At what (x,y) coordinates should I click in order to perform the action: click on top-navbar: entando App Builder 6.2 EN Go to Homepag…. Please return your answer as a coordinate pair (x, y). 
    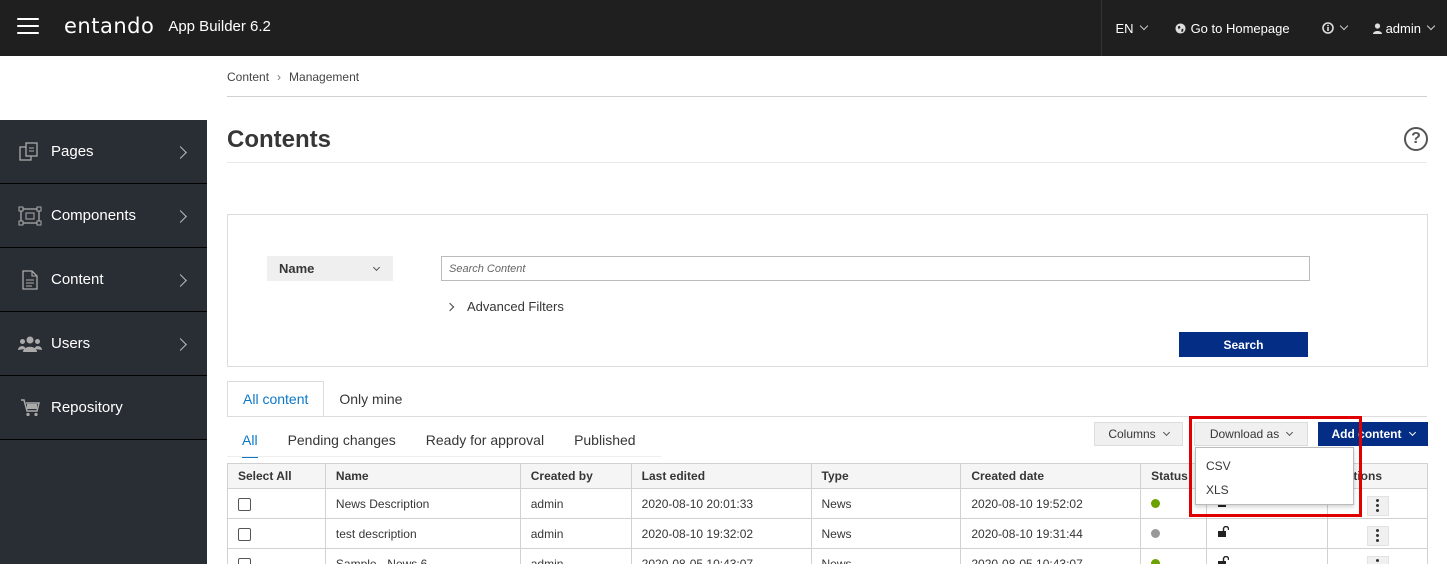
    Looking at the image, I should click on (723, 28).